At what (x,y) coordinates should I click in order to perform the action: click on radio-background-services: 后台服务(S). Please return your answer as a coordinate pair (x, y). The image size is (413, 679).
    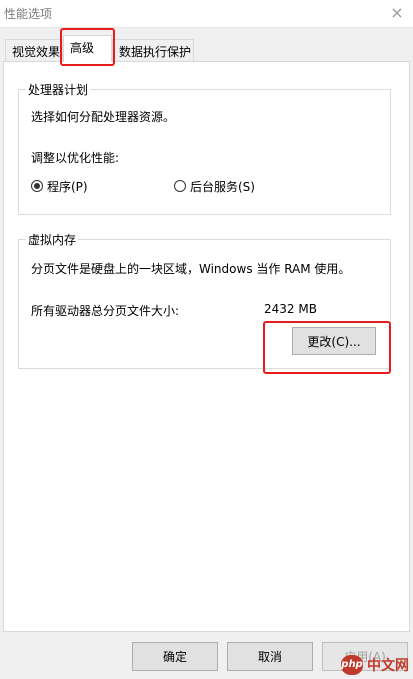
    Looking at the image, I should click on (234, 186).